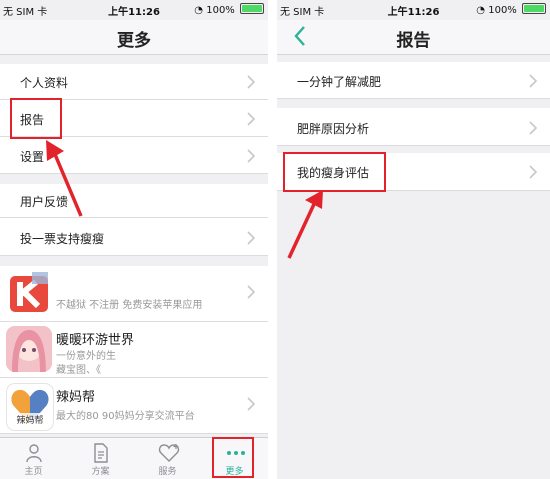 Image resolution: width=550 pixels, height=479 pixels. What do you see at coordinates (134, 406) in the screenshot?
I see `app-promo-row: 辣妈帮 辣妈帮 最大的80 90妈妈分享交流平台` at bounding box center [134, 406].